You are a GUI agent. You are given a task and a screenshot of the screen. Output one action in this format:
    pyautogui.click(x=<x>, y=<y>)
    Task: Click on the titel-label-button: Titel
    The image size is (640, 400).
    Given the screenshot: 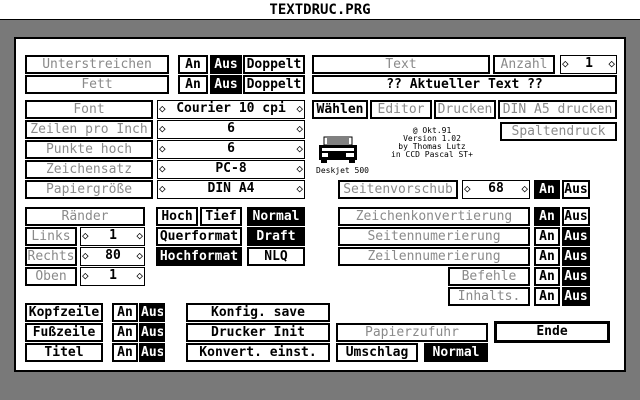 What is the action you would take?
    pyautogui.click(x=64, y=352)
    